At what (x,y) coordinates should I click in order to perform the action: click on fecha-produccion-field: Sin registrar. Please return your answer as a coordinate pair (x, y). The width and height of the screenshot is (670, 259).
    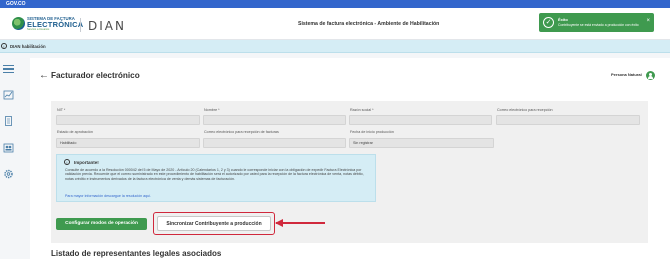
    Looking at the image, I should click on (421, 143).